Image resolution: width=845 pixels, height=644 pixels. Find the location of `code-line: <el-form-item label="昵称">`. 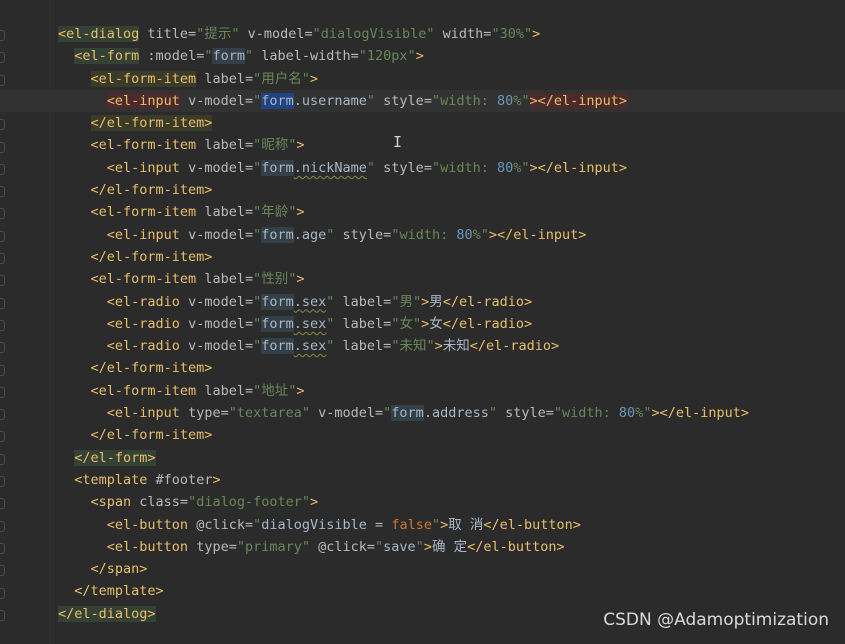

code-line: <el-form-item label="昵称"> is located at coordinates (451, 145).